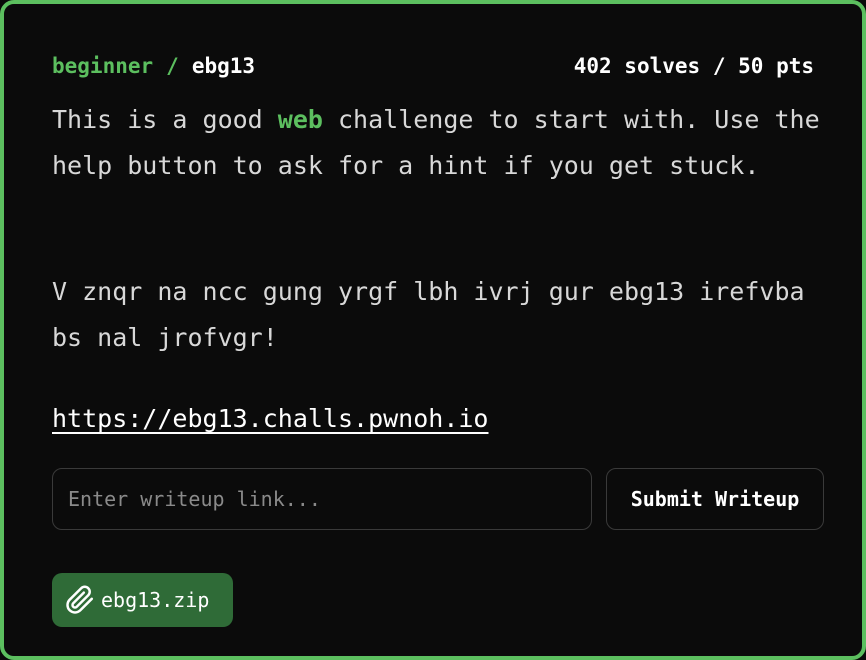  What do you see at coordinates (776, 66) in the screenshot?
I see `points-value: 50 pts` at bounding box center [776, 66].